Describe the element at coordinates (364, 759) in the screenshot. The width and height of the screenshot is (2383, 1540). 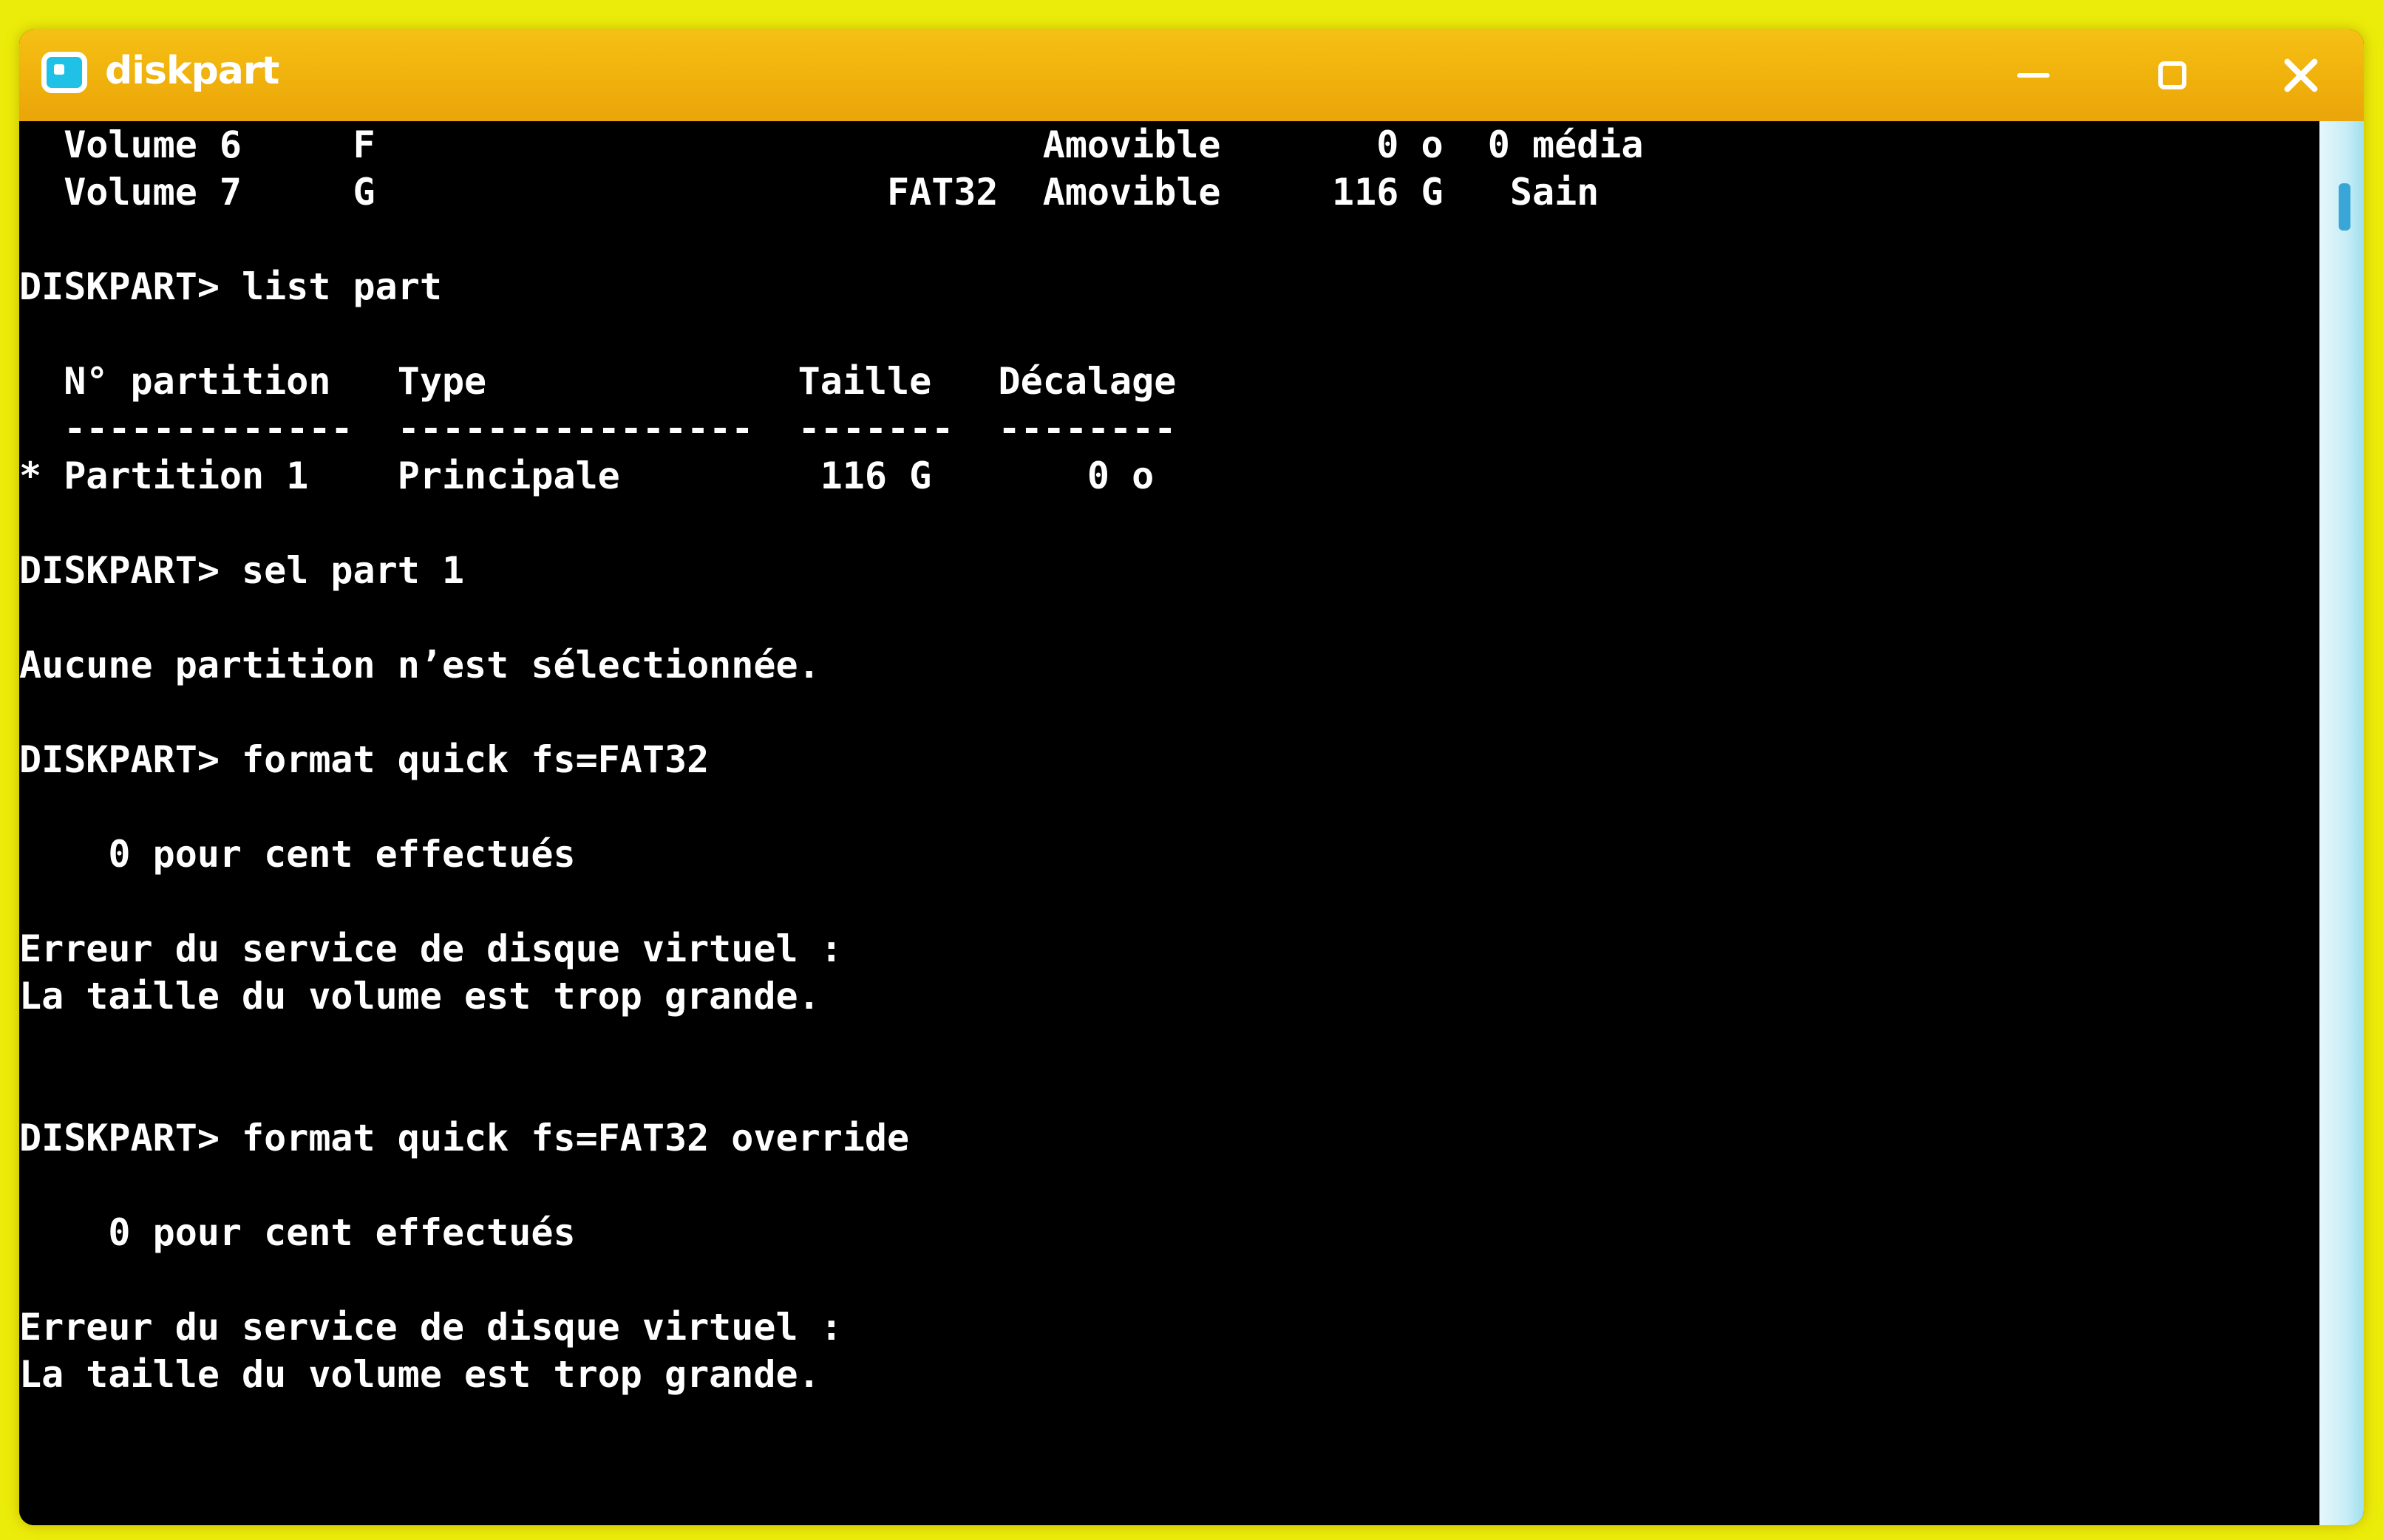
I see `console-line: DISKPART> format quick fs=FAT32` at that location.